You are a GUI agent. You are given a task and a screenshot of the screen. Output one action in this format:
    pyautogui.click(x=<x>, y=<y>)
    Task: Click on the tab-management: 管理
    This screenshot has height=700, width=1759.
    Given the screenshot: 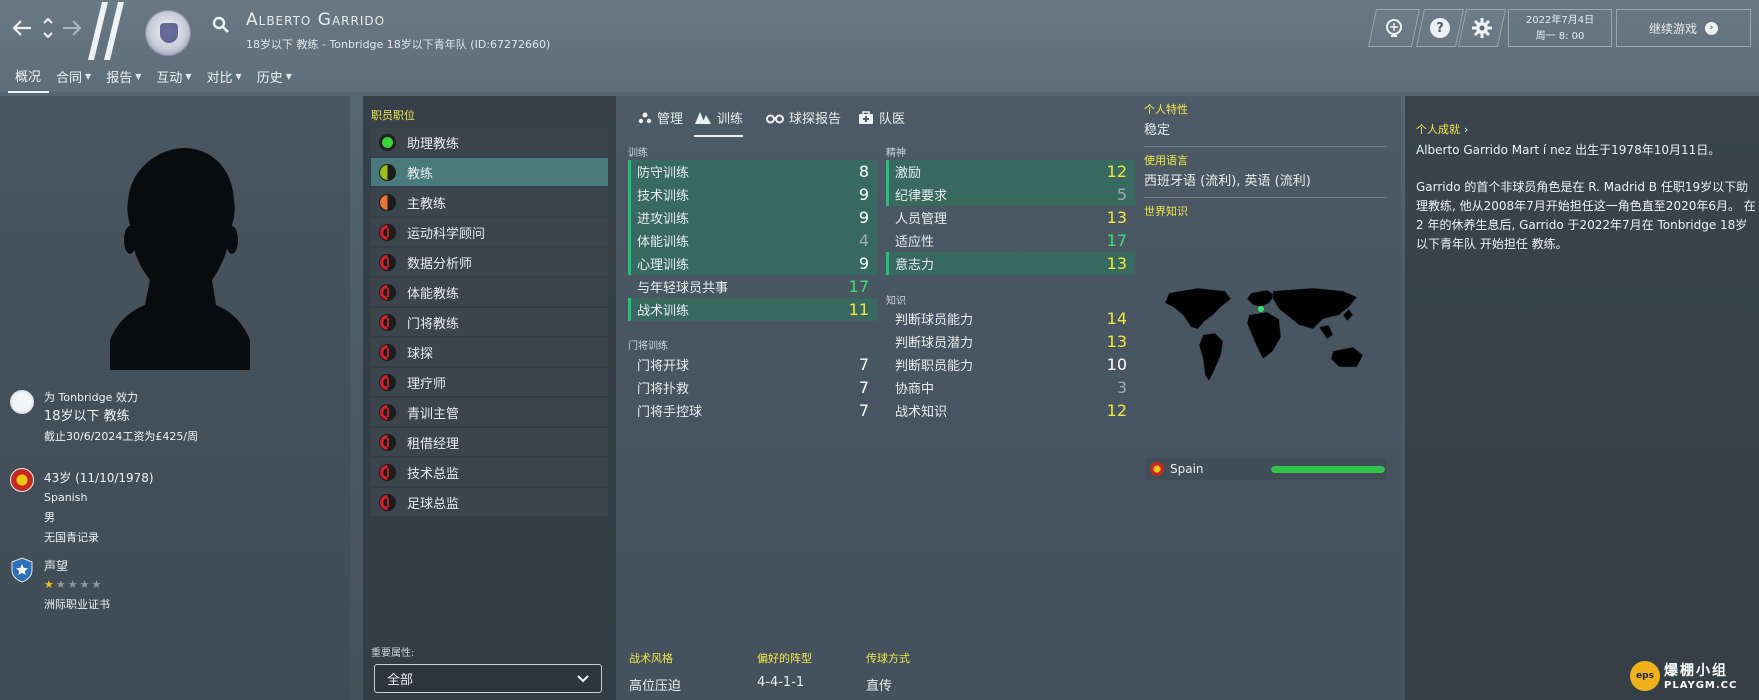 What is the action you would take?
    pyautogui.click(x=660, y=121)
    